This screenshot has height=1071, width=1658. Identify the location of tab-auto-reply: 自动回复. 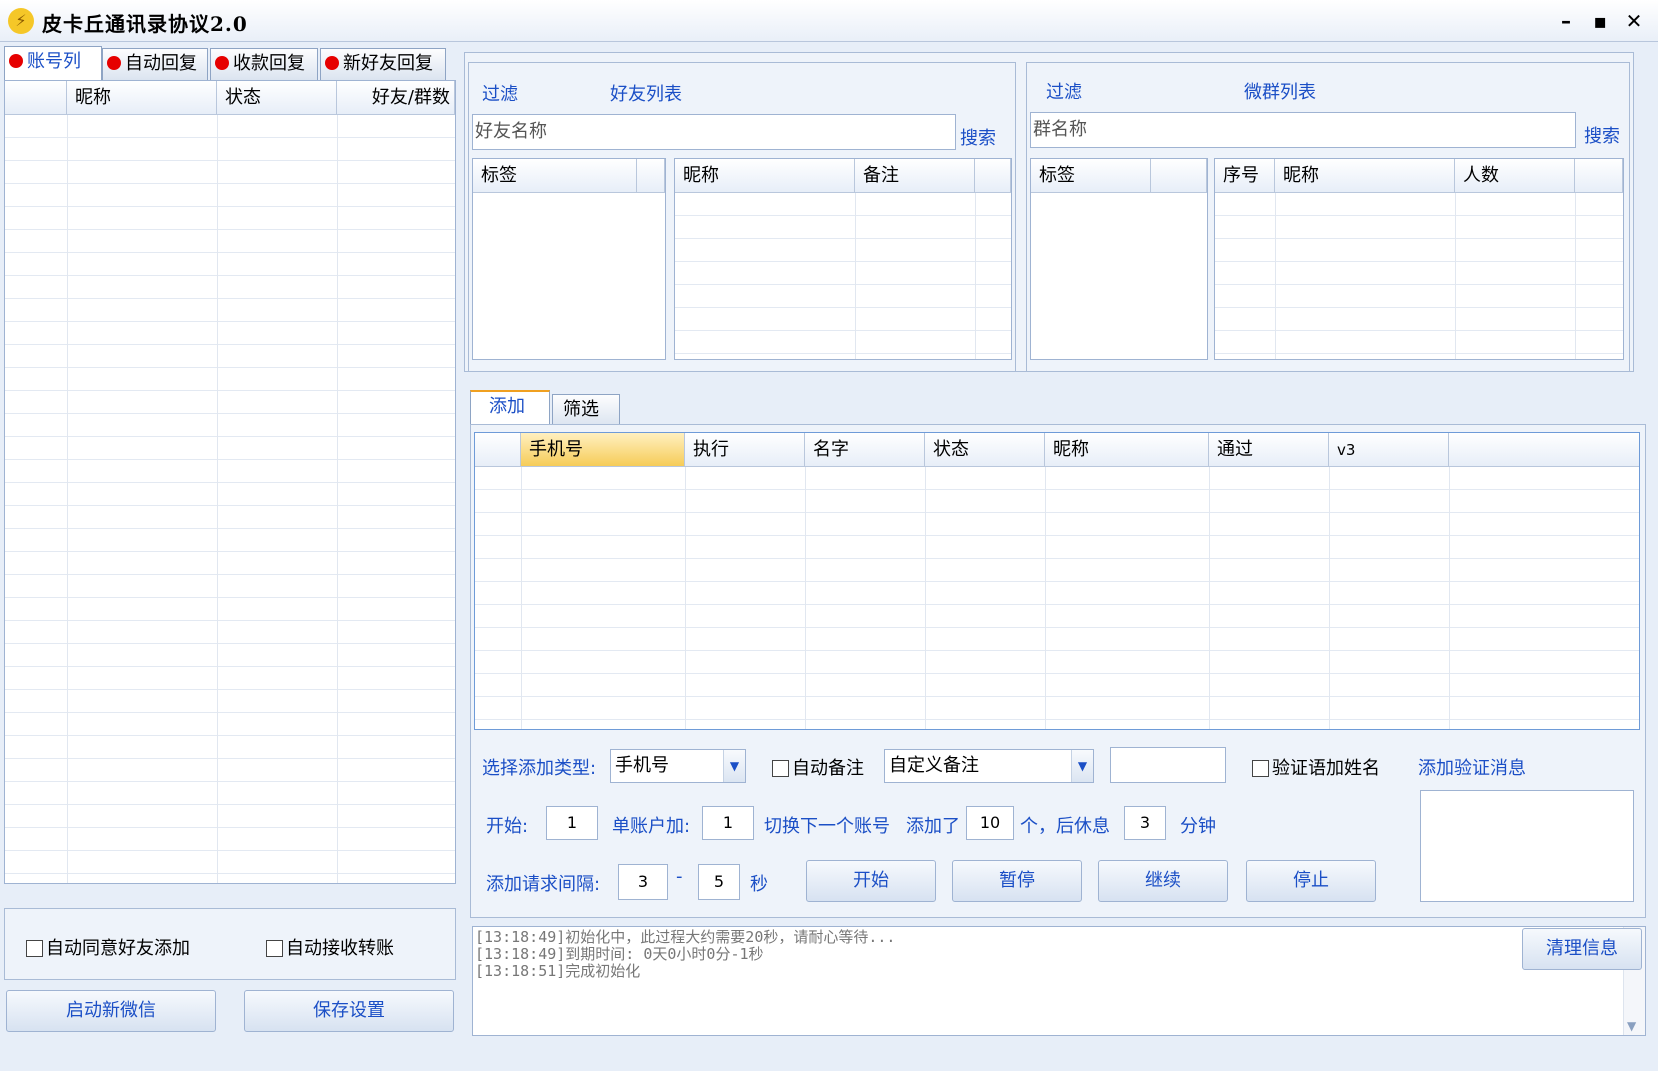
(155, 64).